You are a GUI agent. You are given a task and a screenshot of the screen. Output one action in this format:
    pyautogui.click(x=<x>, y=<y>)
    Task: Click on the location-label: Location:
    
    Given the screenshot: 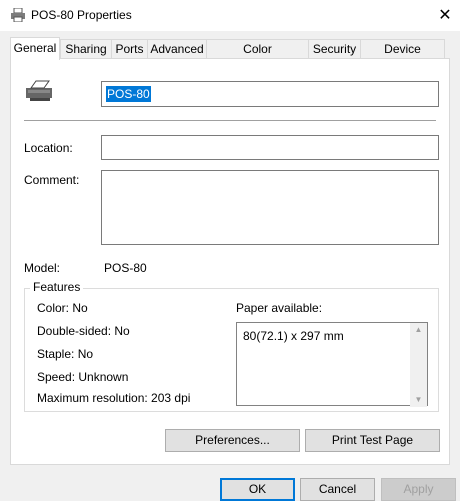 What is the action you would take?
    pyautogui.click(x=48, y=148)
    